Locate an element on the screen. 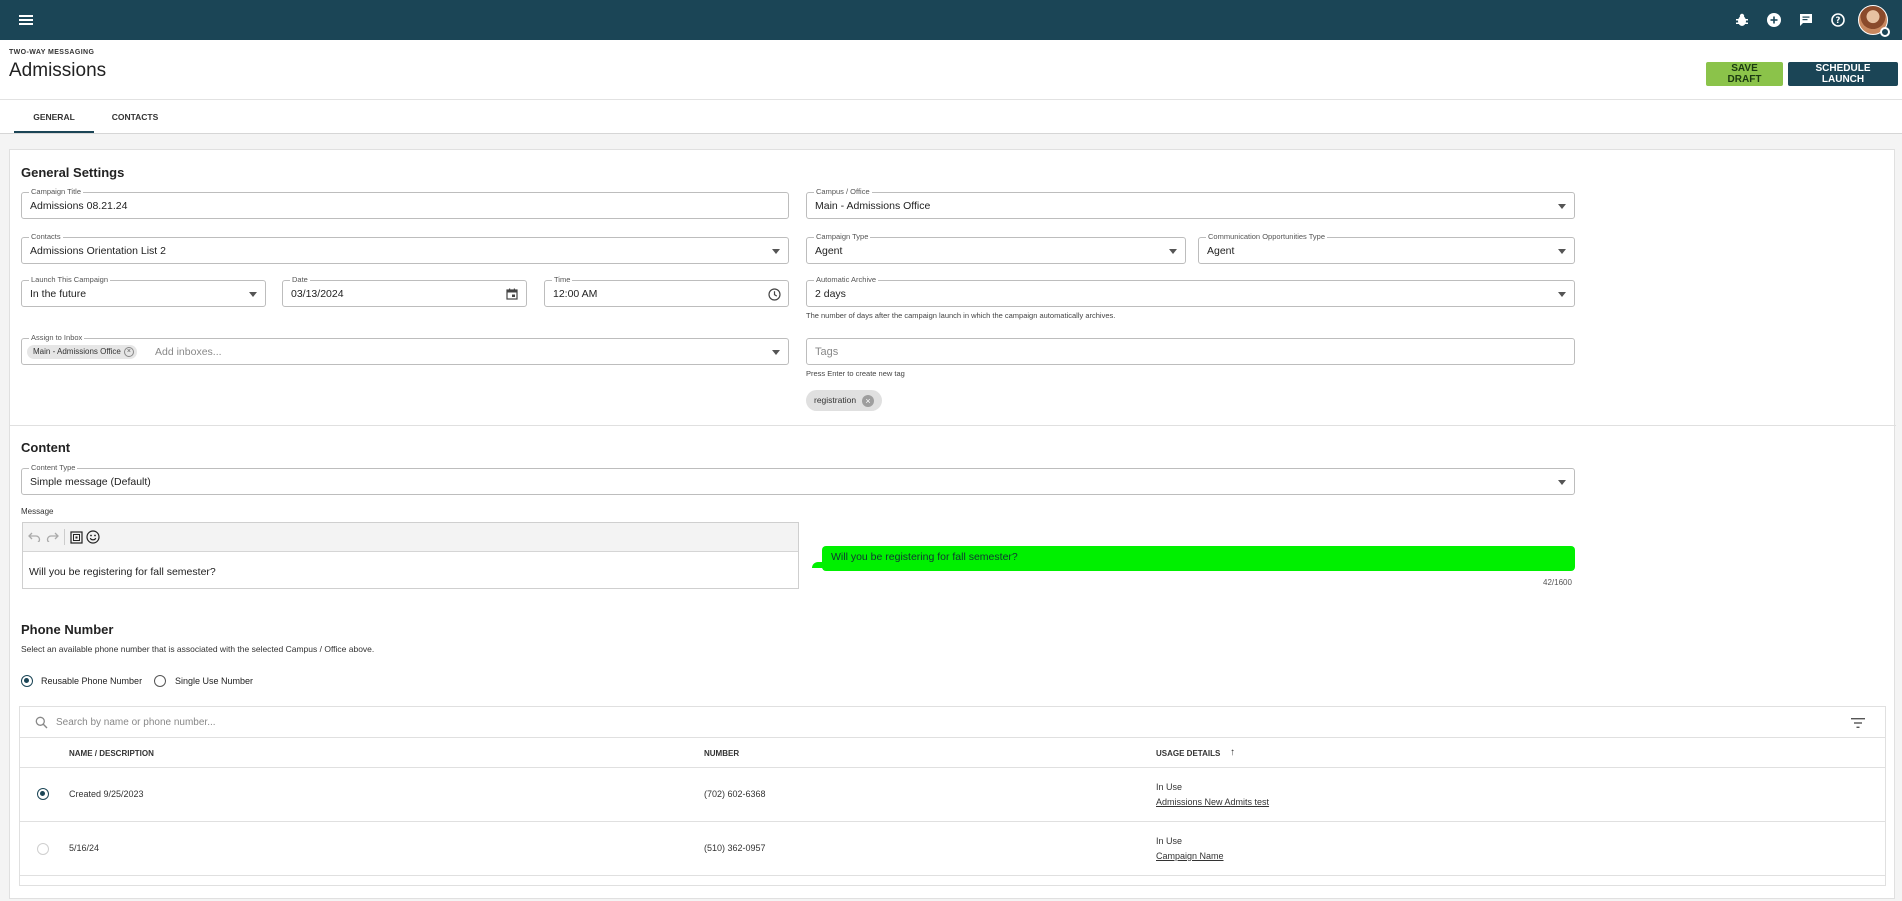 The height and width of the screenshot is (901, 1902). row-number: (510) 362-0957 is located at coordinates (735, 848).